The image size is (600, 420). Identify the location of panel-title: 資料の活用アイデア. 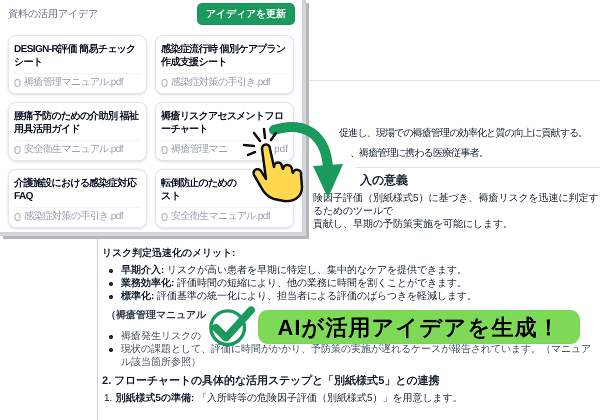
(53, 15).